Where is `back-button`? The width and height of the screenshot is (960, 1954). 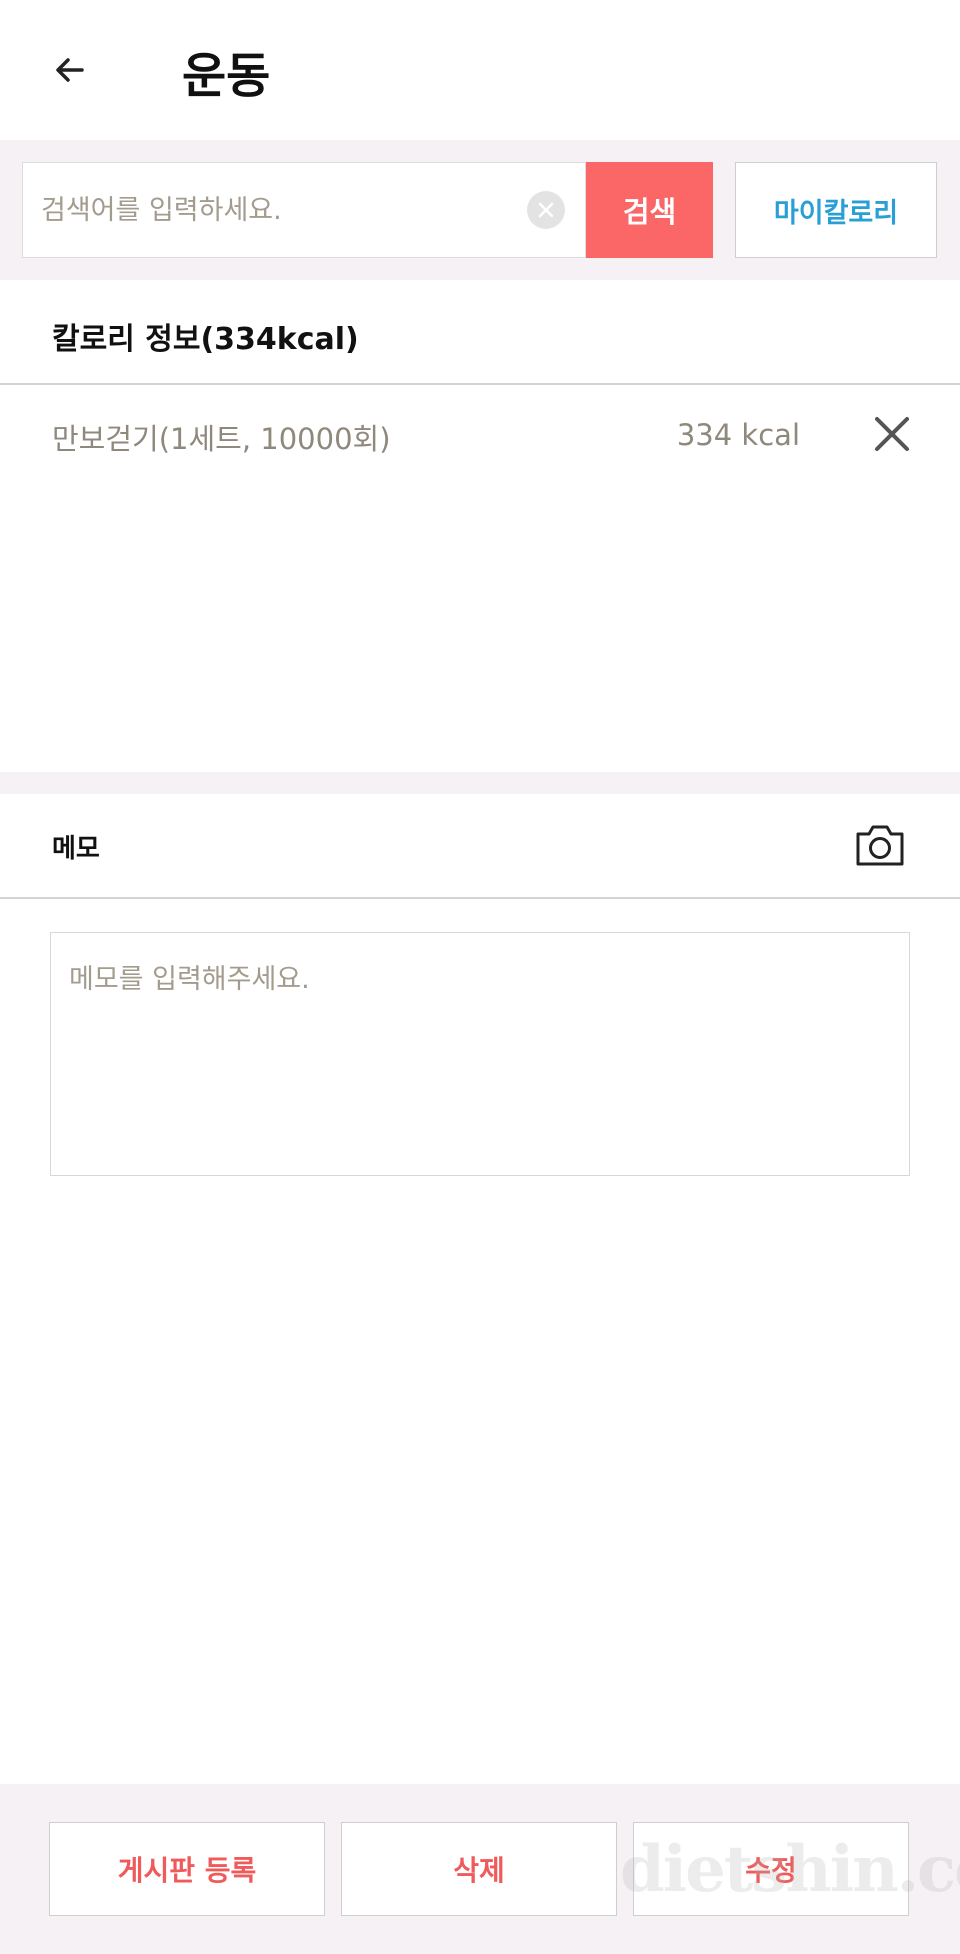 back-button is located at coordinates (70, 70).